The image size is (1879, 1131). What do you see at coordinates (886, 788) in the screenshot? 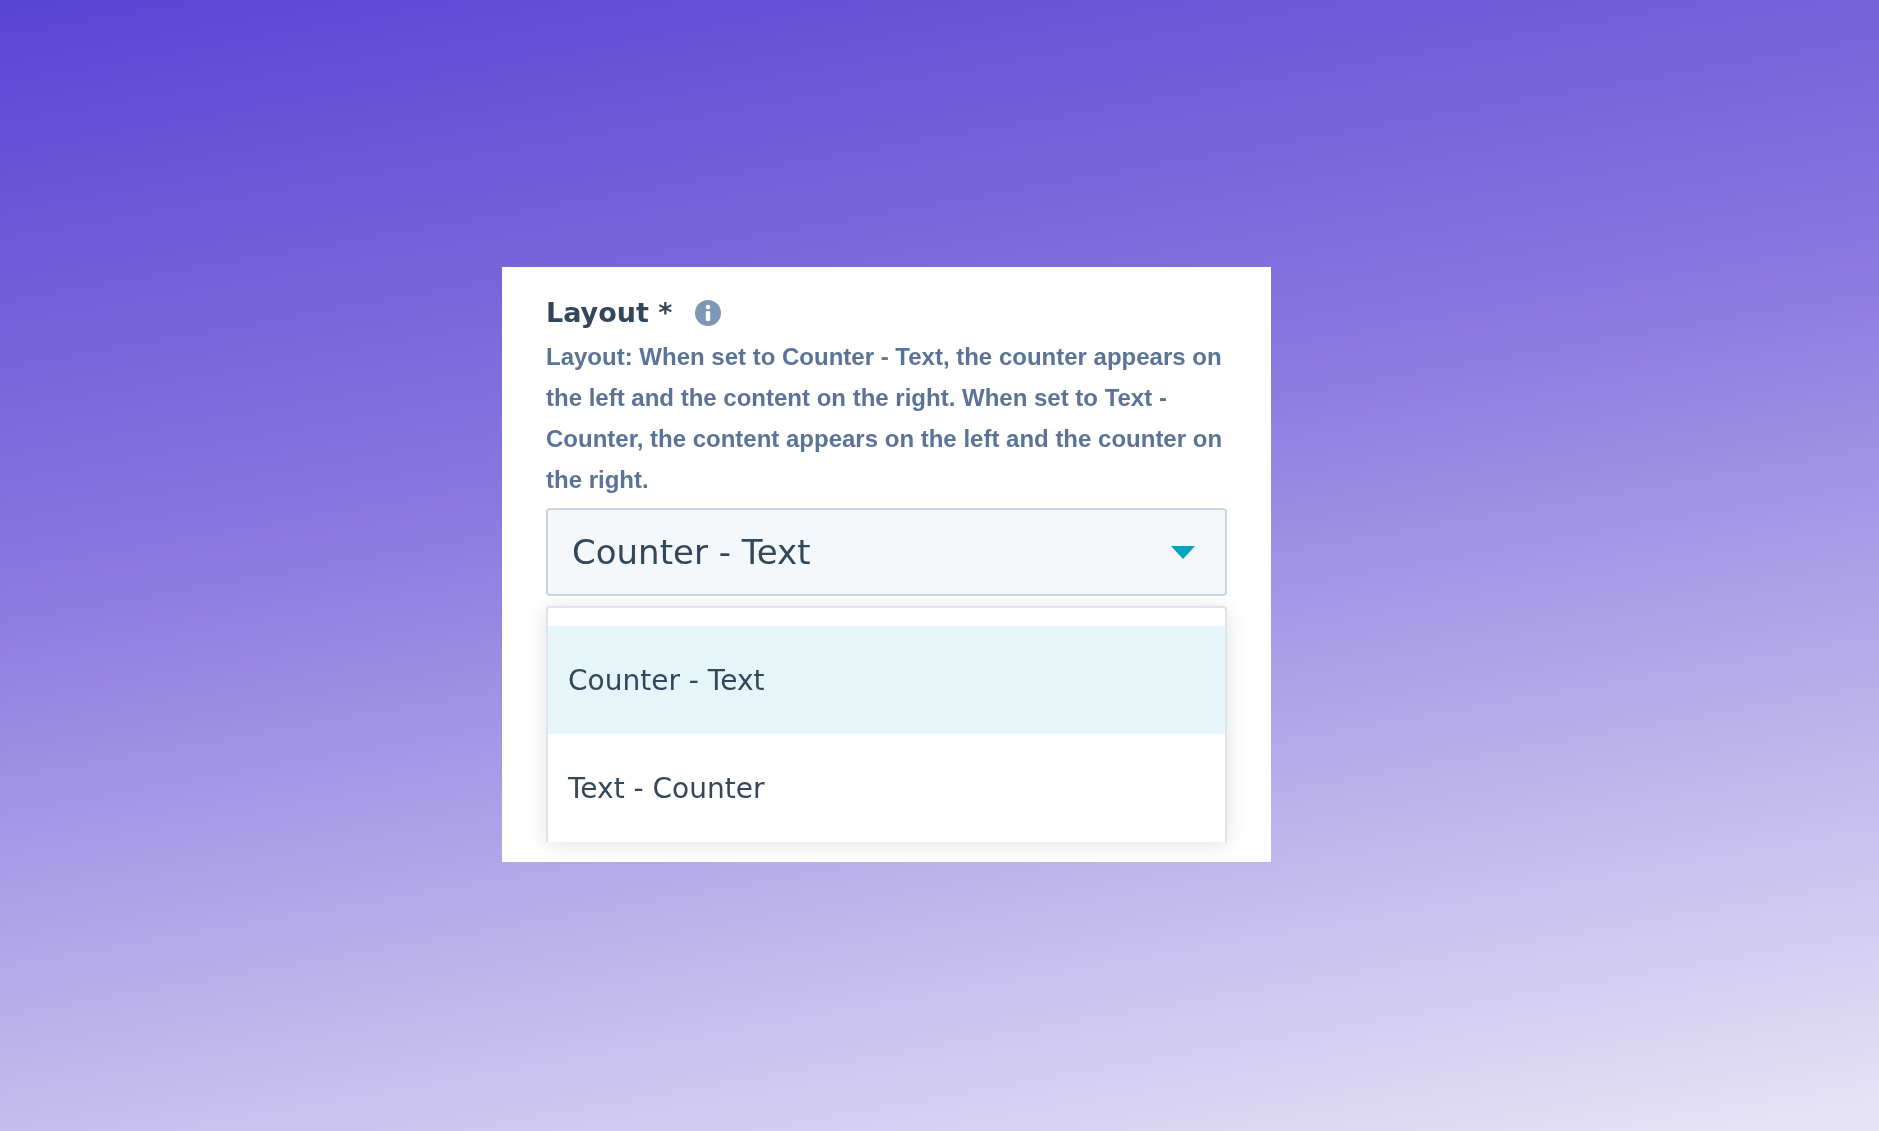
I see `dropdown-option: Text - Counter` at bounding box center [886, 788].